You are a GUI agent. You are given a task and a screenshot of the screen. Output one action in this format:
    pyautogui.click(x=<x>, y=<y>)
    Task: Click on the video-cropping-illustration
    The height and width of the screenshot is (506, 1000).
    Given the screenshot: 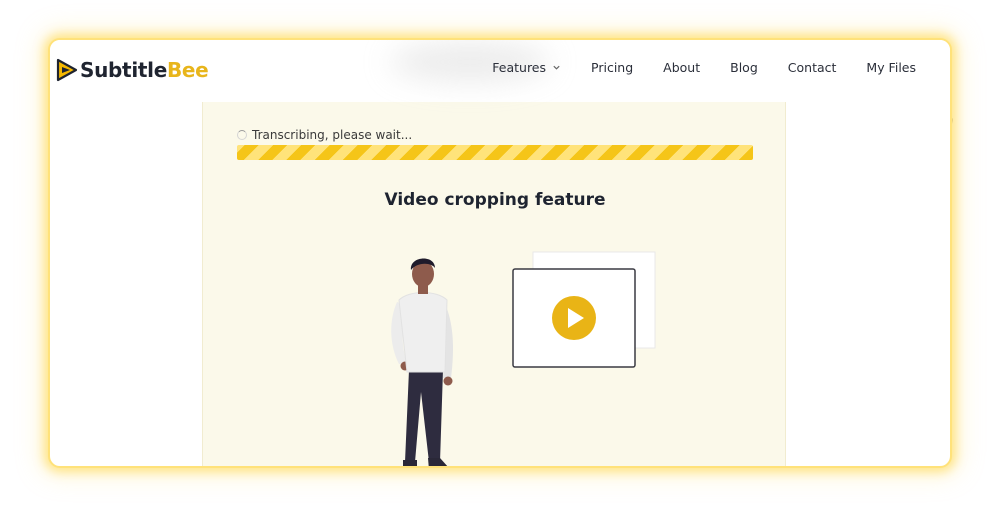 What is the action you would take?
    pyautogui.click(x=523, y=358)
    